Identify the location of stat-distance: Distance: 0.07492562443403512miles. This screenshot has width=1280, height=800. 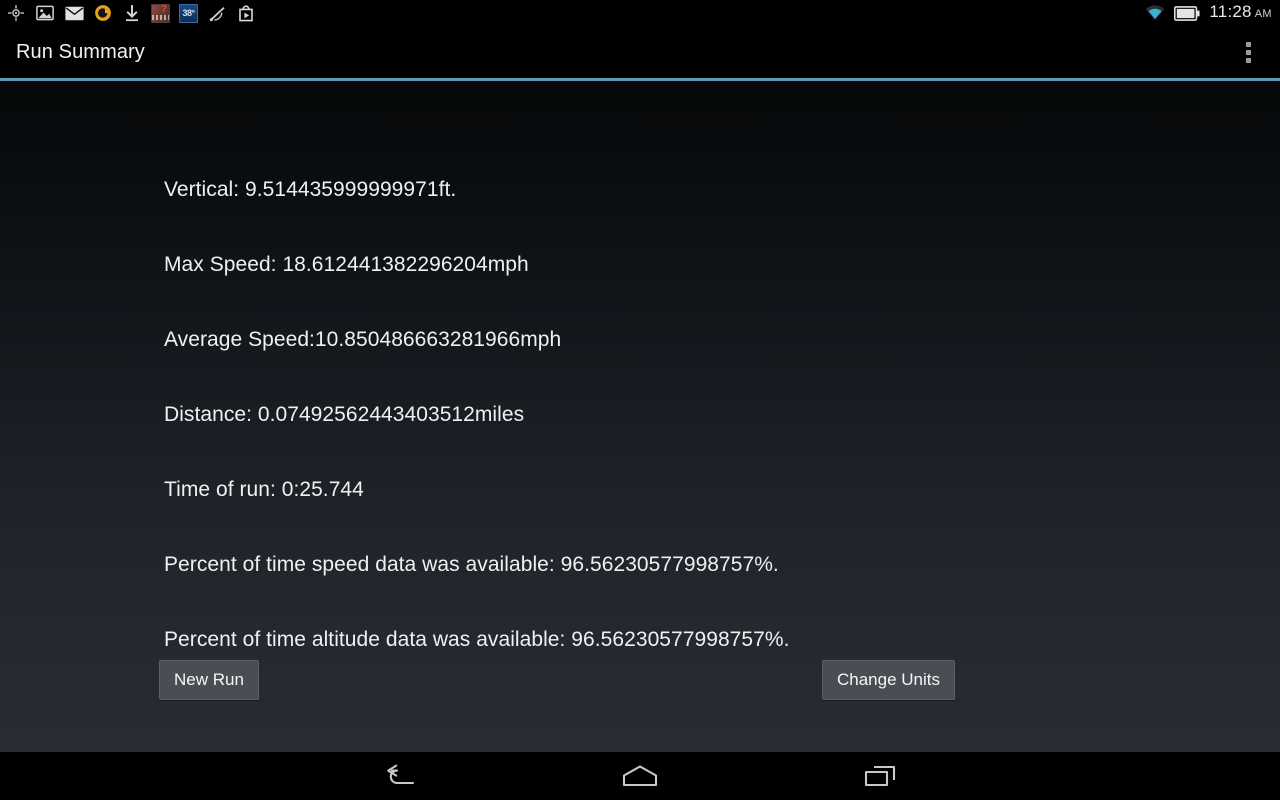
(344, 414).